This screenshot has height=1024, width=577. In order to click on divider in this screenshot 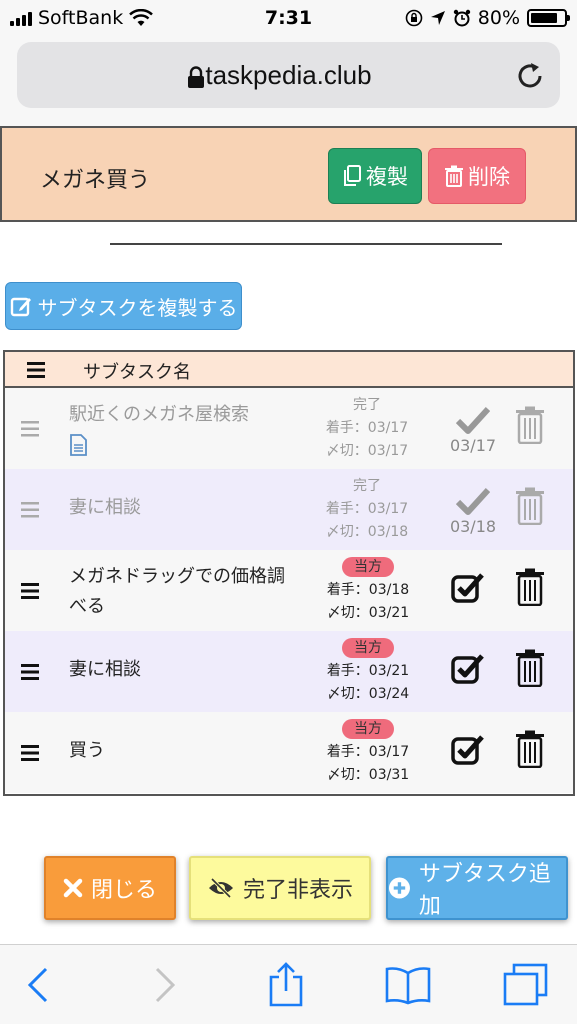, I will do `click(306, 244)`.